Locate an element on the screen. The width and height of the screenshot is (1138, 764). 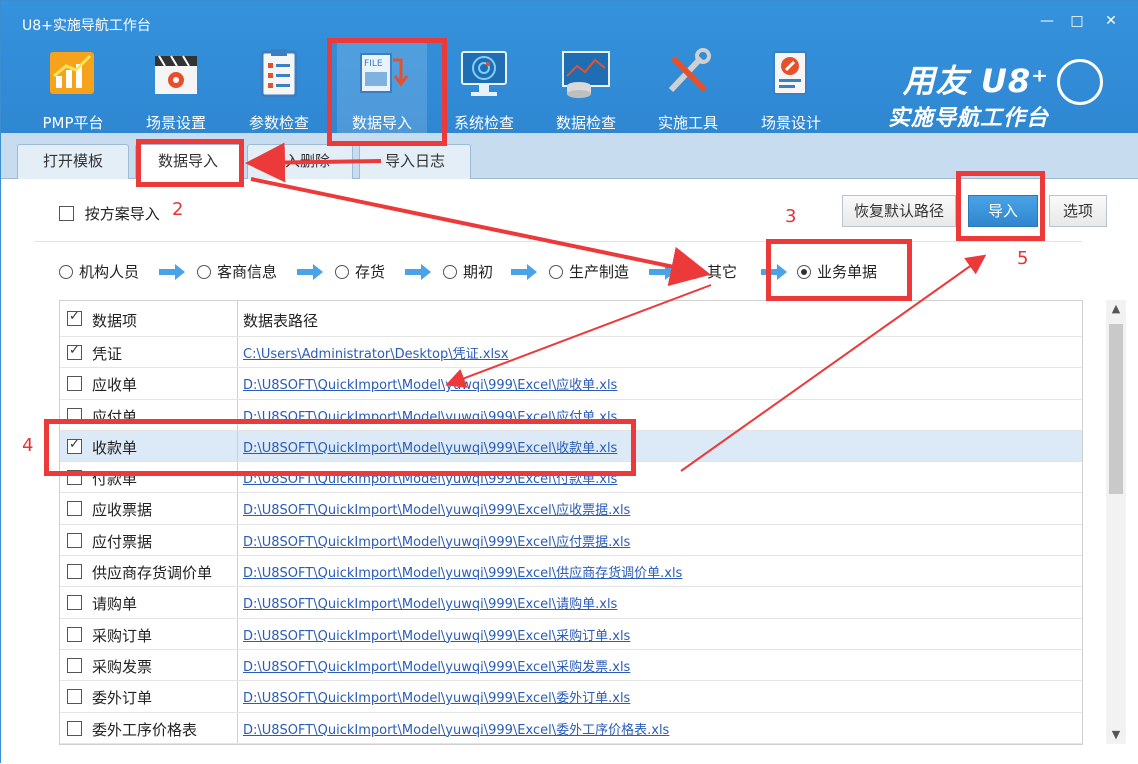
window-title: U8+实施导航工作台 is located at coordinates (86, 26).